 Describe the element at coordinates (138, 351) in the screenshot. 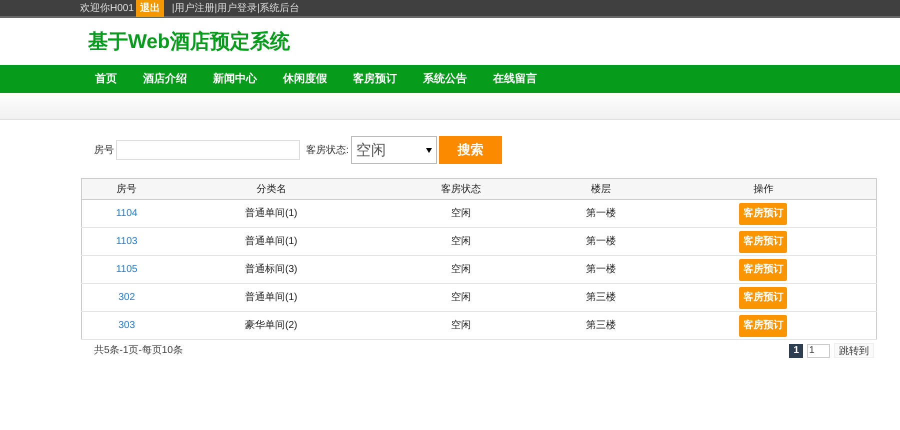

I see `pagination-summary: 共5条-1页-每页10条` at that location.